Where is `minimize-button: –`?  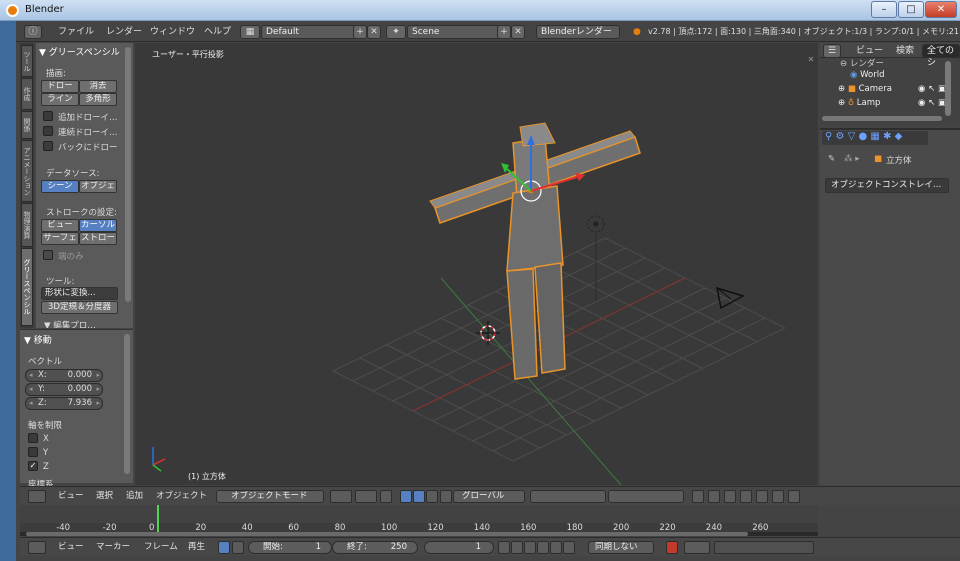 minimize-button: – is located at coordinates (884, 9).